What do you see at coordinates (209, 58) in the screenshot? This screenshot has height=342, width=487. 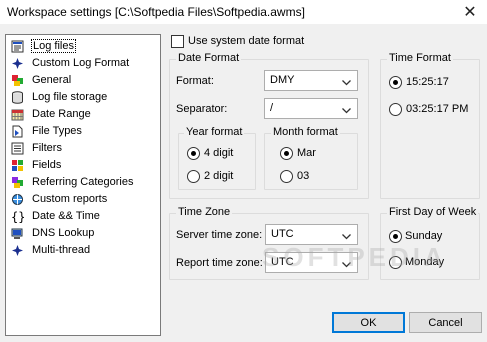 I see `date-format-title: Date Format` at bounding box center [209, 58].